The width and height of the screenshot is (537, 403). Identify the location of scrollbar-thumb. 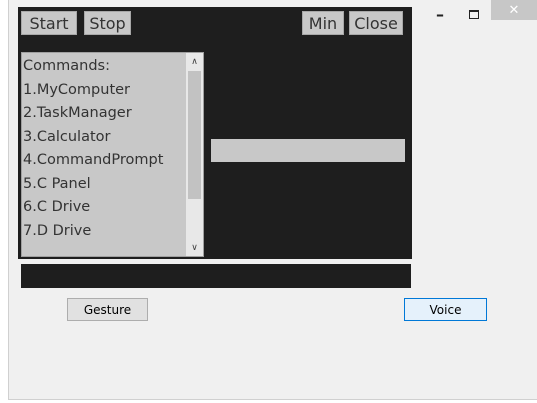
(194, 135).